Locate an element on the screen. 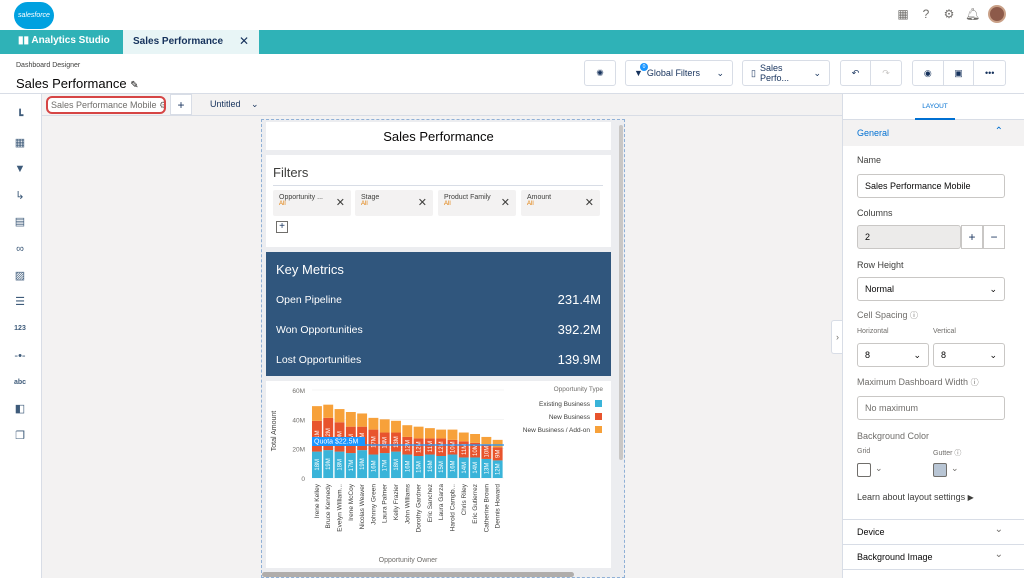  device-select: ▯ Sales Perfo... ⌄ is located at coordinates (786, 73).